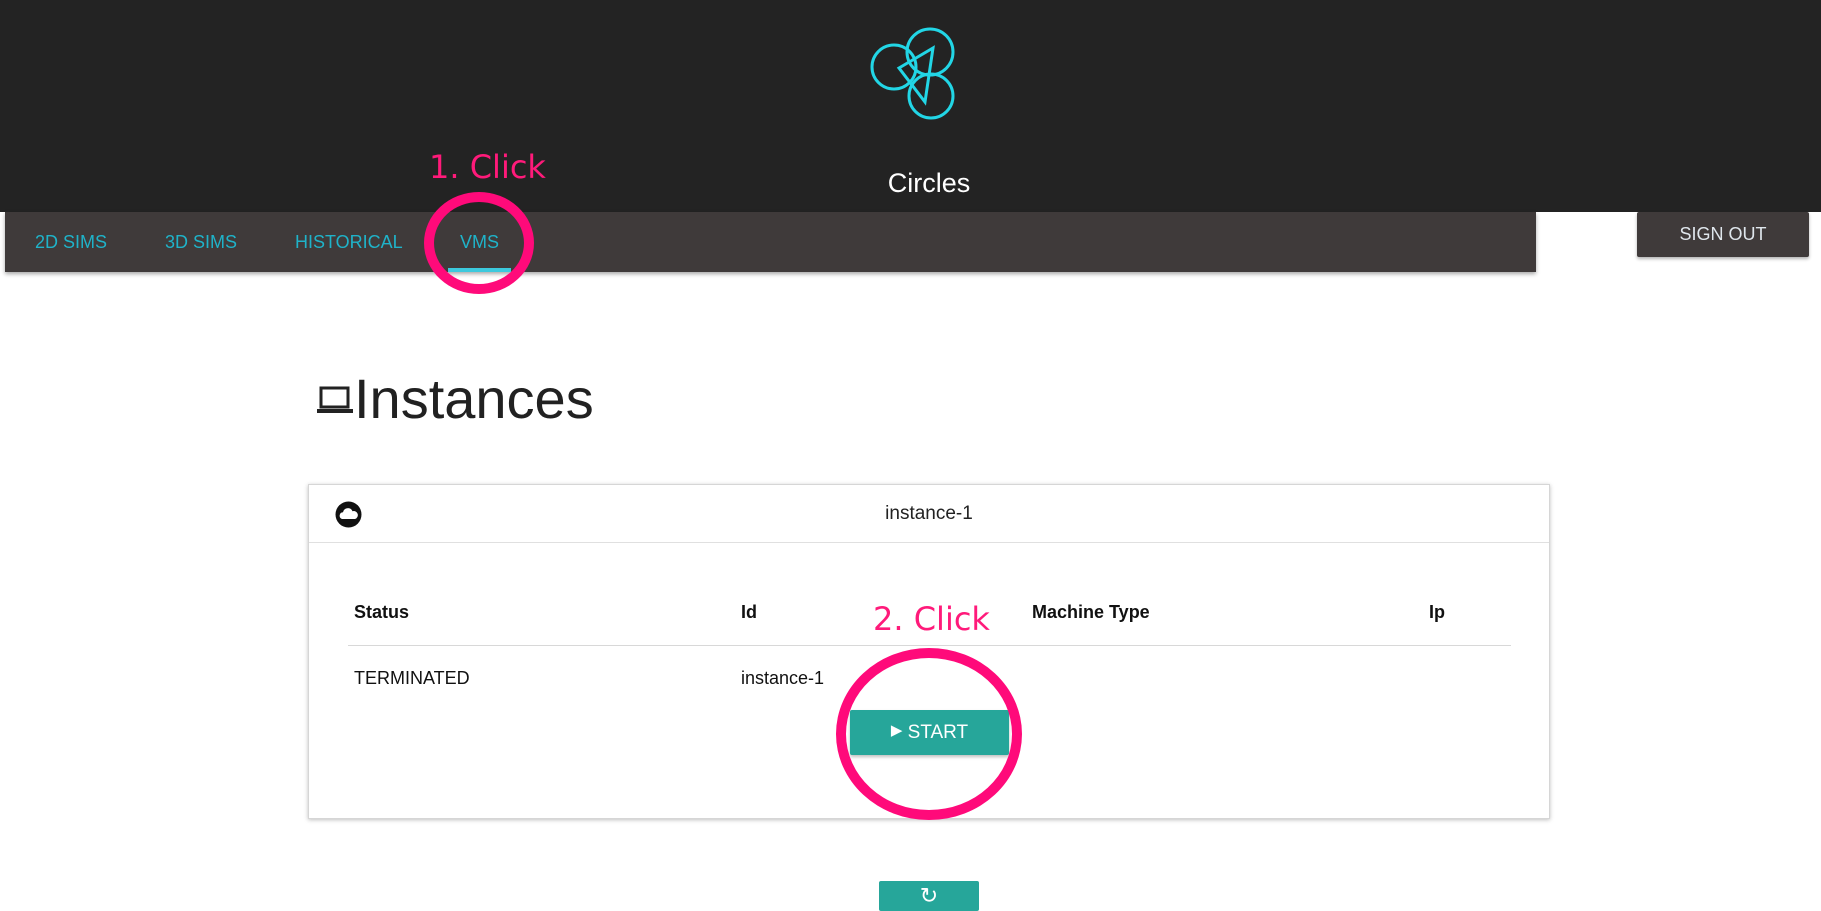 Image resolution: width=1821 pixels, height=911 pixels. Describe the element at coordinates (71, 242) in the screenshot. I see `tab-2d-sims: 2D SIMS` at that location.